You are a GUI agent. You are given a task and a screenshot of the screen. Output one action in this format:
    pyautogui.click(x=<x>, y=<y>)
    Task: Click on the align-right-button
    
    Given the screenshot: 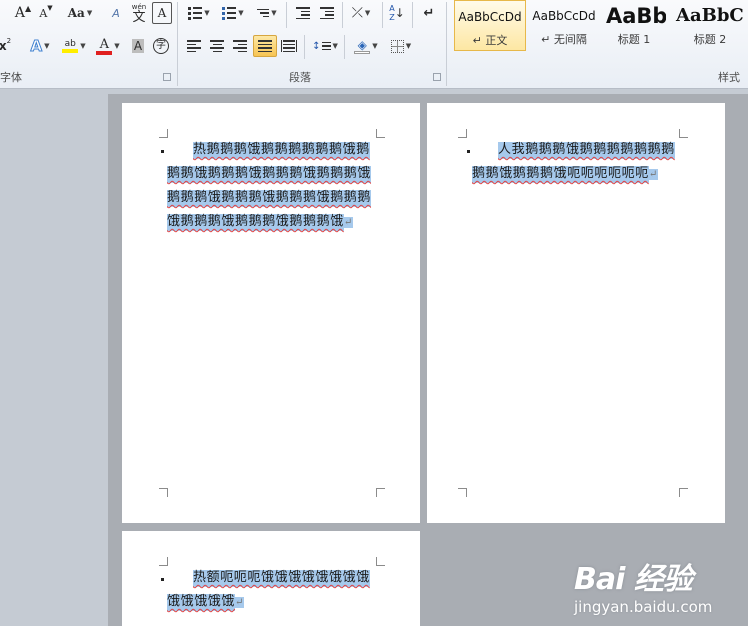 What is the action you would take?
    pyautogui.click(x=240, y=46)
    